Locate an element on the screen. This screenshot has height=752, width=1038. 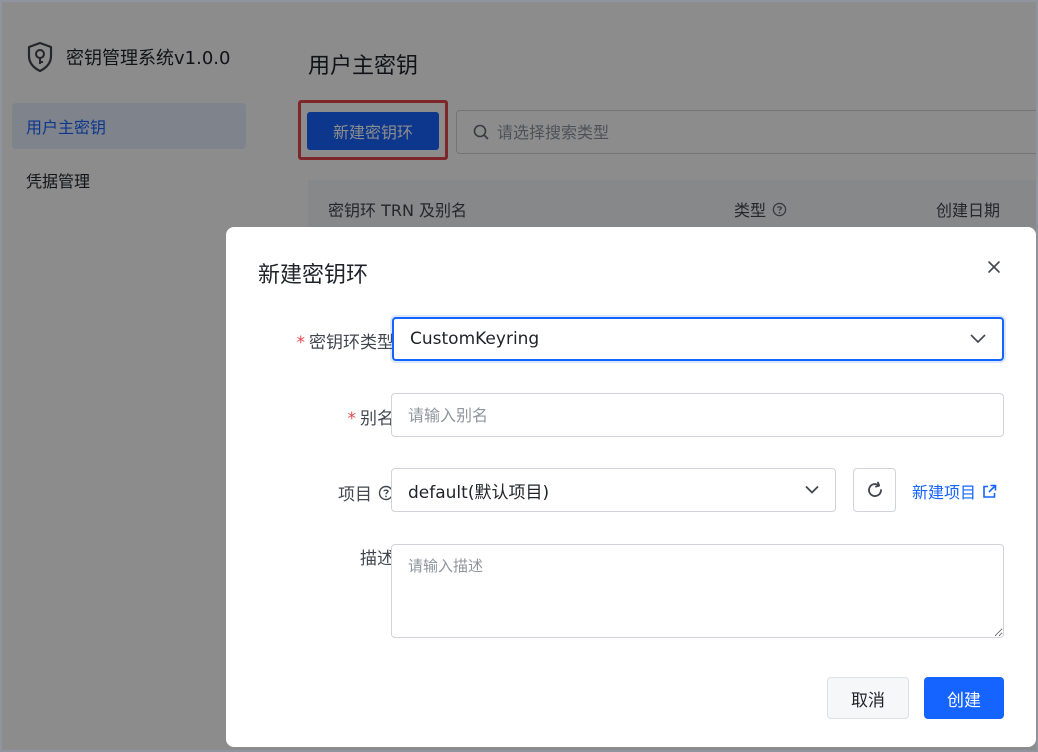
label-text: 描述 is located at coordinates (377, 559).